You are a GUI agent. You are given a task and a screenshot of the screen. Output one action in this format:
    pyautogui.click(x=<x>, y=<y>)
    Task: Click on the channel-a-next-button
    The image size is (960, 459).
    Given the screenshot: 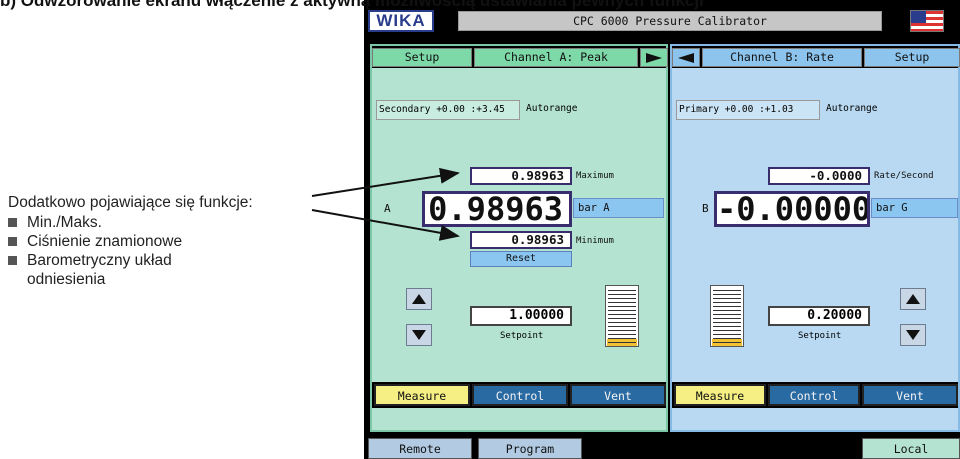 What is the action you would take?
    pyautogui.click(x=654, y=57)
    